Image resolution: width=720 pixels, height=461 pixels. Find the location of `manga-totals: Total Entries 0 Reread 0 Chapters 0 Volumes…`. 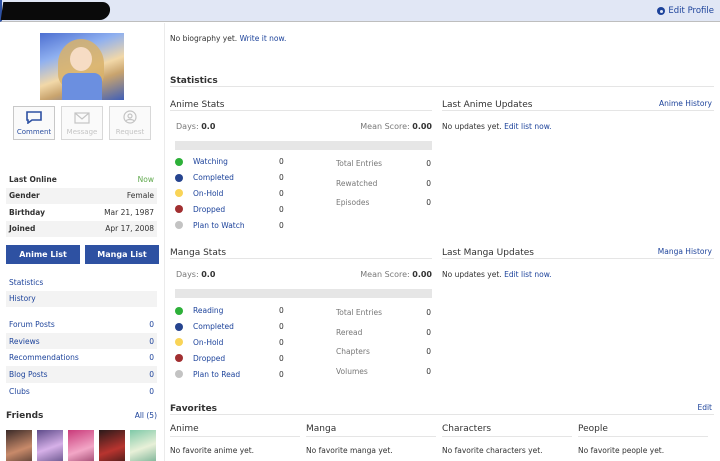

manga-totals: Total Entries 0 Reread 0 Chapters 0 Volumes… is located at coordinates (383, 342).